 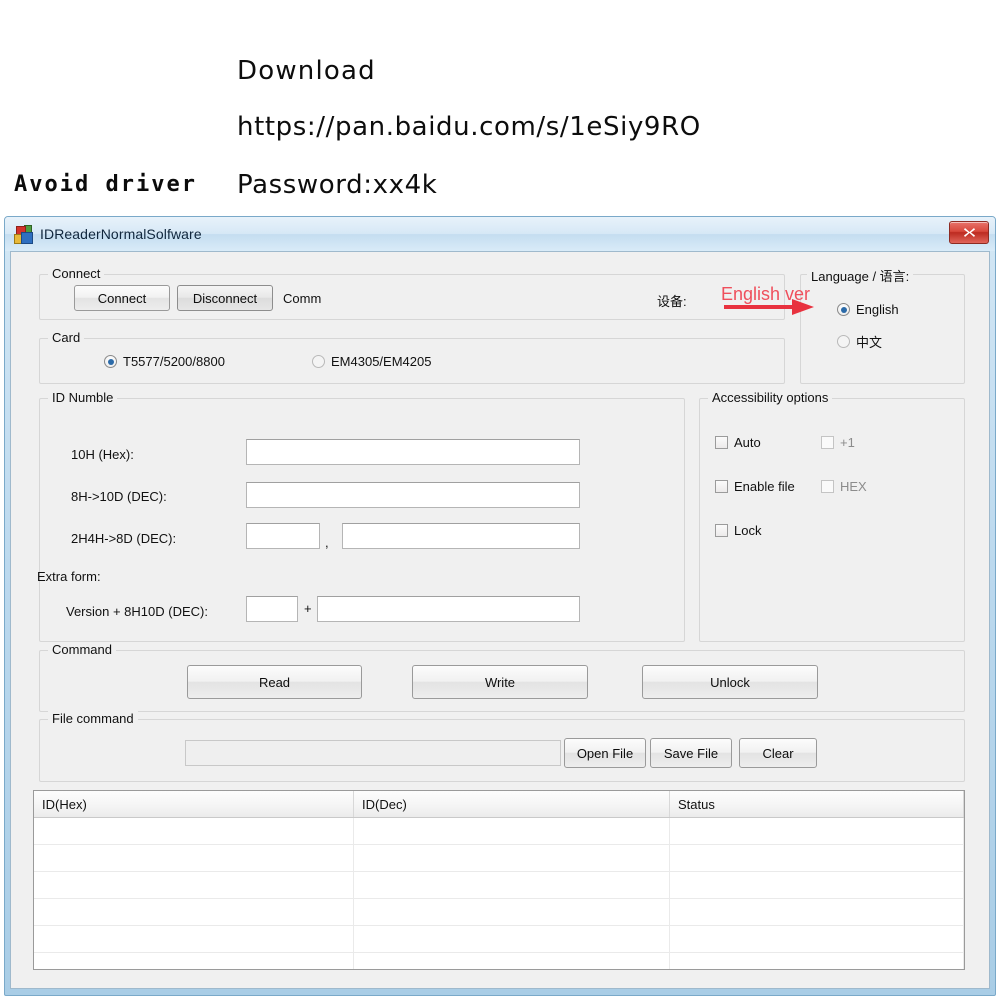 I want to click on card-option-em4305: EM4305/EM4205, so click(x=371, y=361).